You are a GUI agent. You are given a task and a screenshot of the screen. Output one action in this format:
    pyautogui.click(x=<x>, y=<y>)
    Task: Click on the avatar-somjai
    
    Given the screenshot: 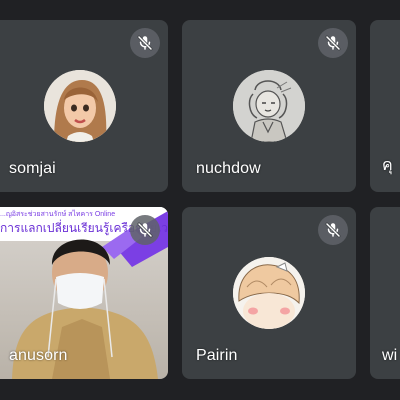 What is the action you would take?
    pyautogui.click(x=80, y=106)
    